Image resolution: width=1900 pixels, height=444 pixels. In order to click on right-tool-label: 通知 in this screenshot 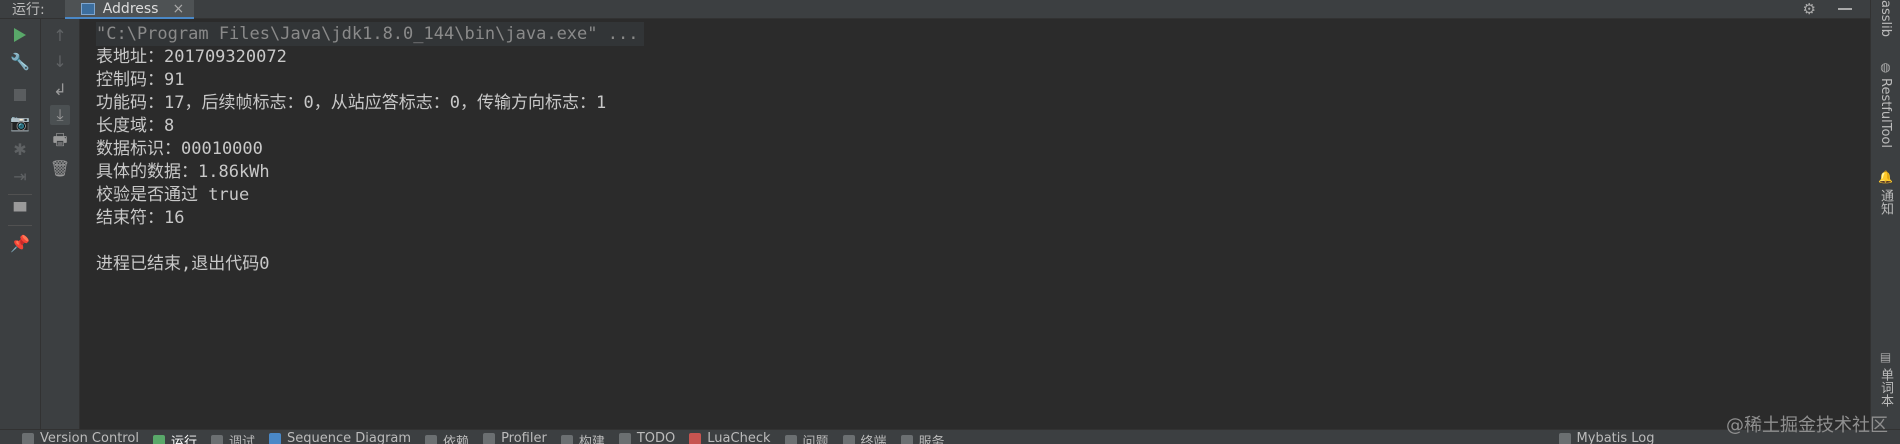, I will do `click(1885, 201)`.